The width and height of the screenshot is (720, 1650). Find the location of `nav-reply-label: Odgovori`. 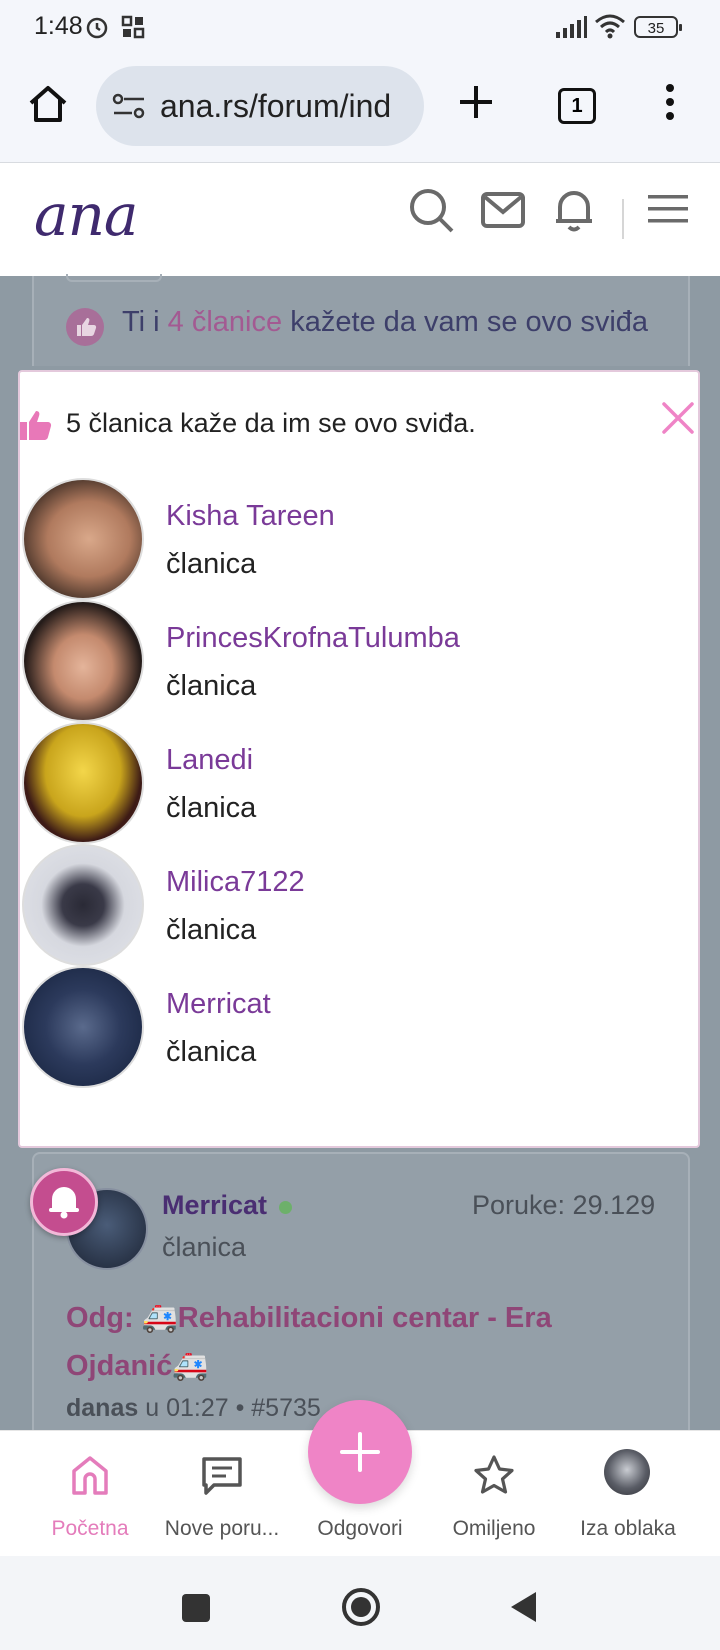

nav-reply-label: Odgovori is located at coordinates (360, 1528).